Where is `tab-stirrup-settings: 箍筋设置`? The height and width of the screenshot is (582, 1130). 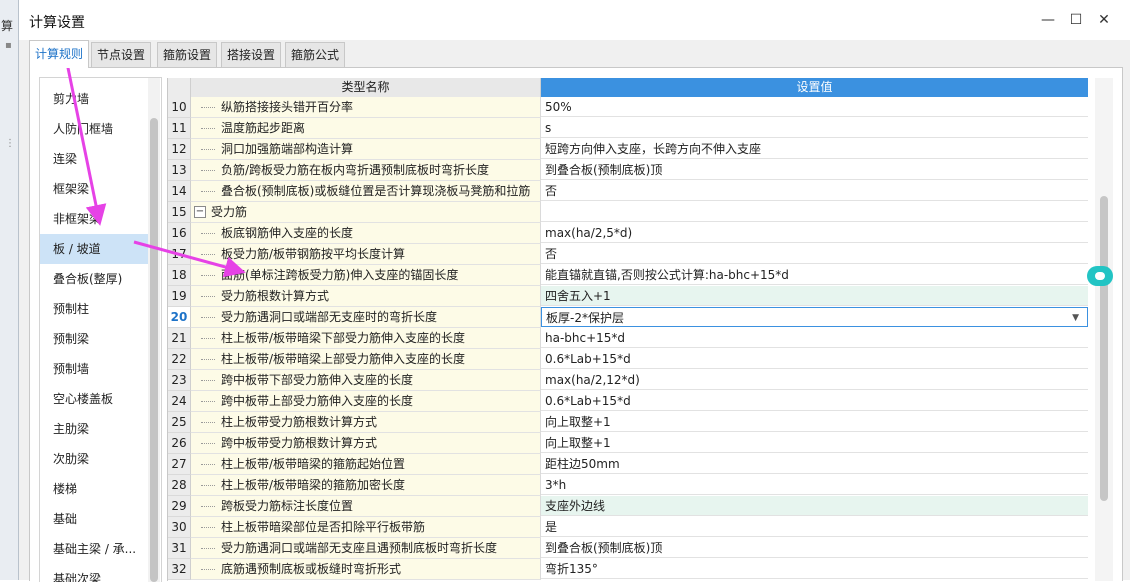 tab-stirrup-settings: 箍筋设置 is located at coordinates (187, 54).